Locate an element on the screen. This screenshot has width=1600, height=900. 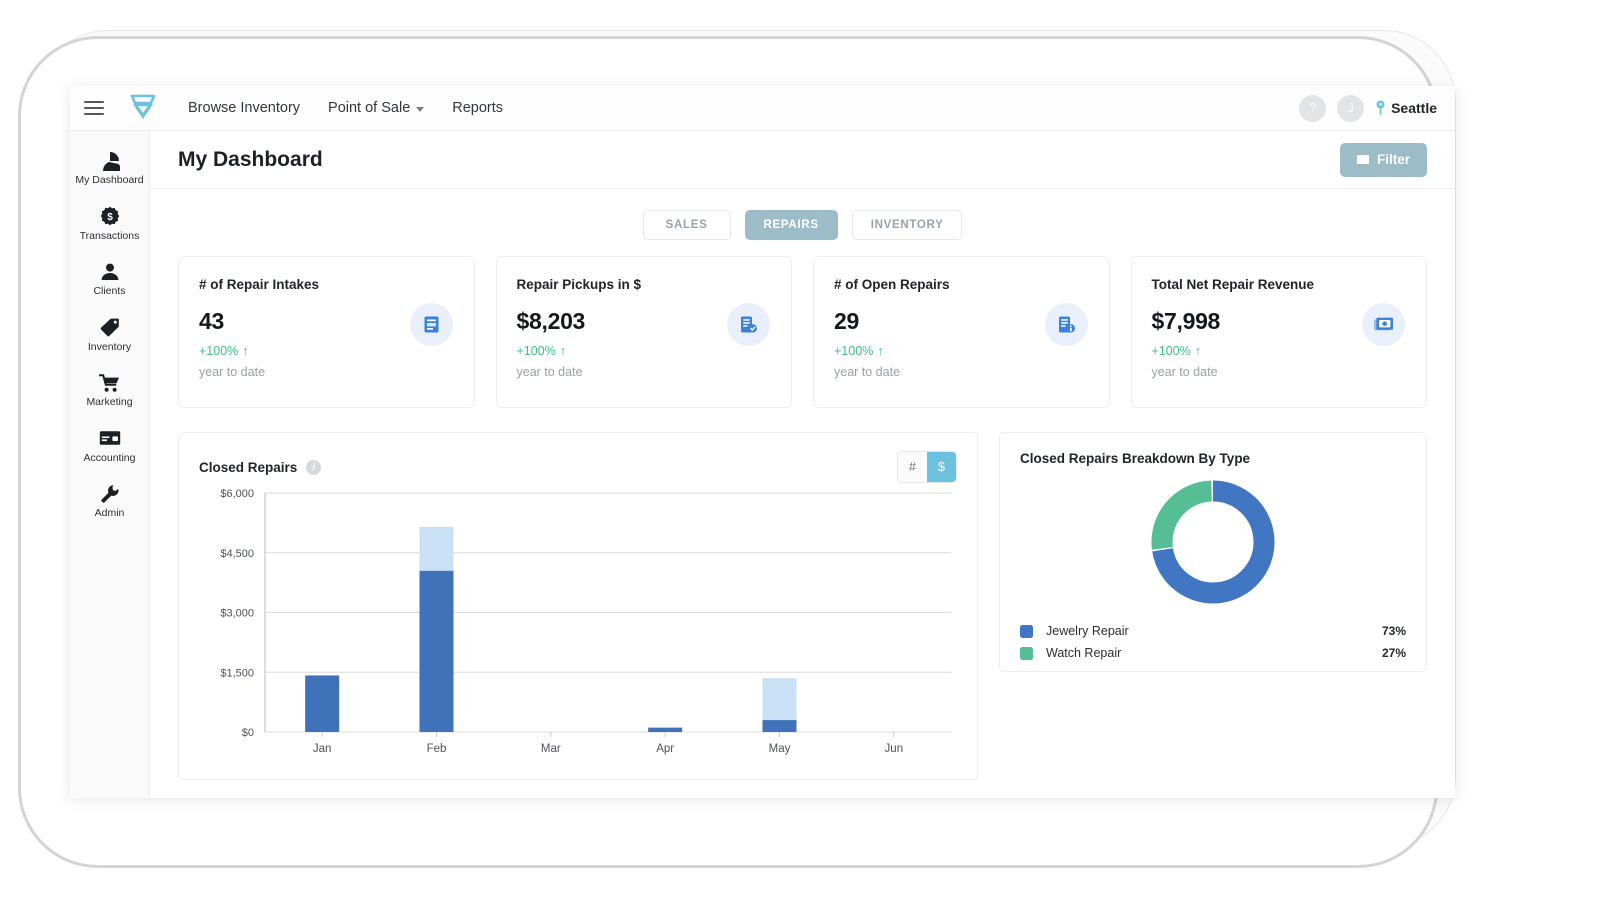
kpi-title: # of Repair Intakes is located at coordinates (259, 284).